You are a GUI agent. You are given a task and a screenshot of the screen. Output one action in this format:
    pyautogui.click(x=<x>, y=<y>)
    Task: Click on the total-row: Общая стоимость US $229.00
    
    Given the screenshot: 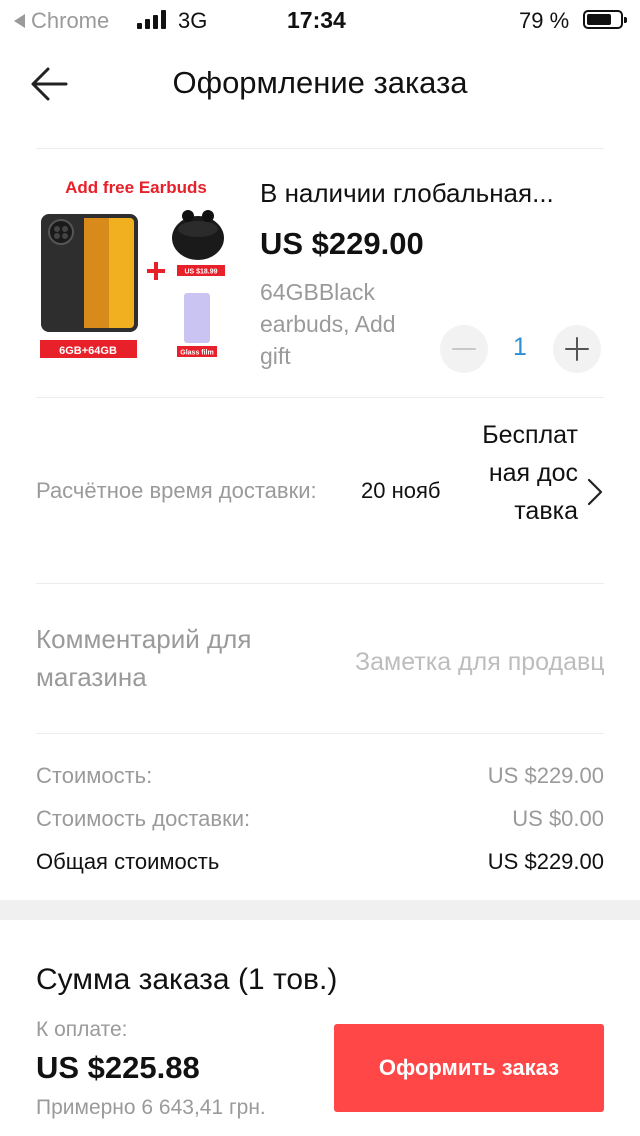 What is the action you would take?
    pyautogui.click(x=320, y=862)
    